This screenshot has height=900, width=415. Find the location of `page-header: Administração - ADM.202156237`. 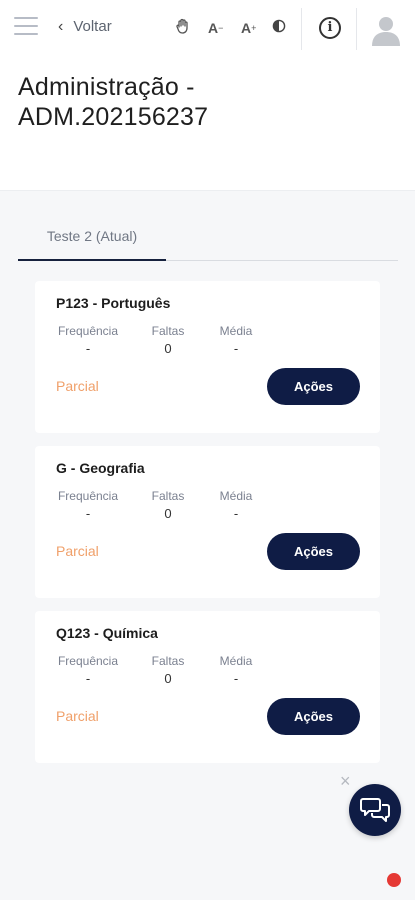

page-header: Administração - ADM.202156237 is located at coordinates (207, 124).